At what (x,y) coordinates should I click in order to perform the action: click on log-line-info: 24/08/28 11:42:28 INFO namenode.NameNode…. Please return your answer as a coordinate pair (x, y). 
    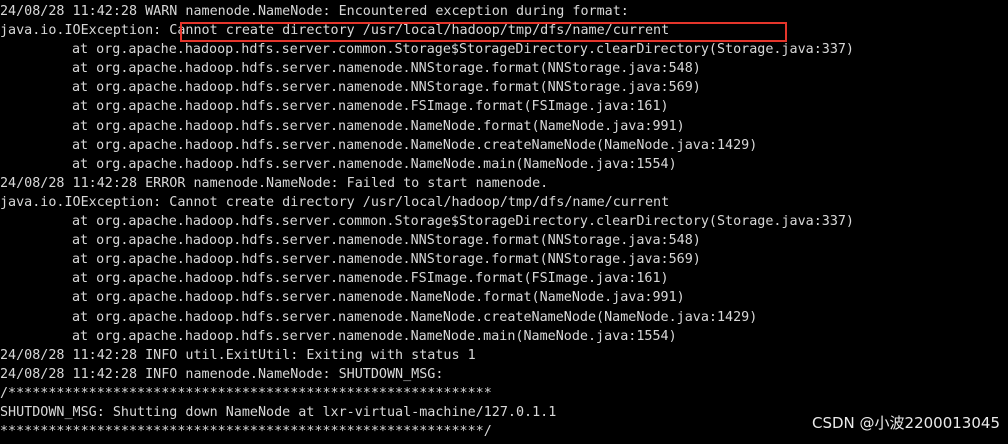
    Looking at the image, I should click on (222, 374).